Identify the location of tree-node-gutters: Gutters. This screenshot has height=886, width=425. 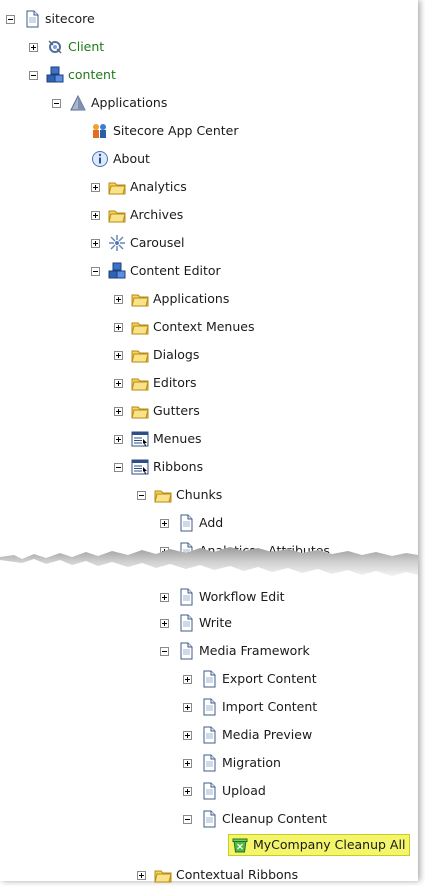
(157, 411).